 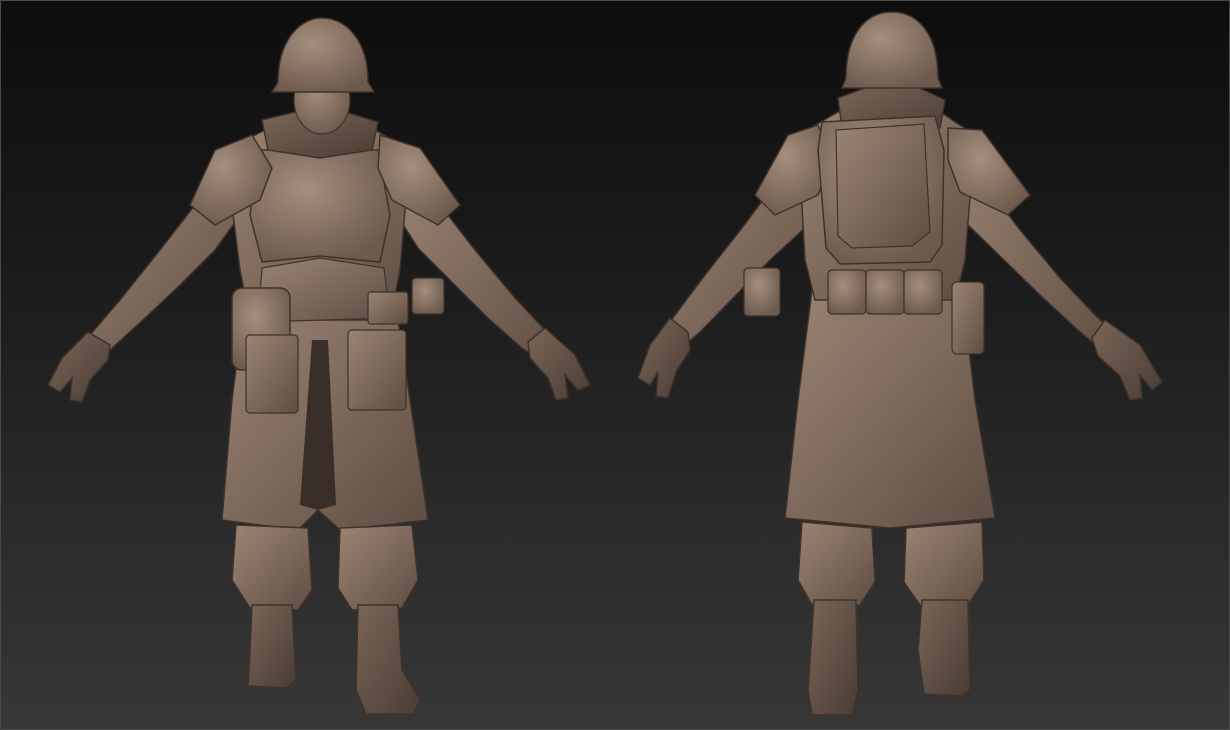 I want to click on front-belt-pouch, so click(x=428, y=296).